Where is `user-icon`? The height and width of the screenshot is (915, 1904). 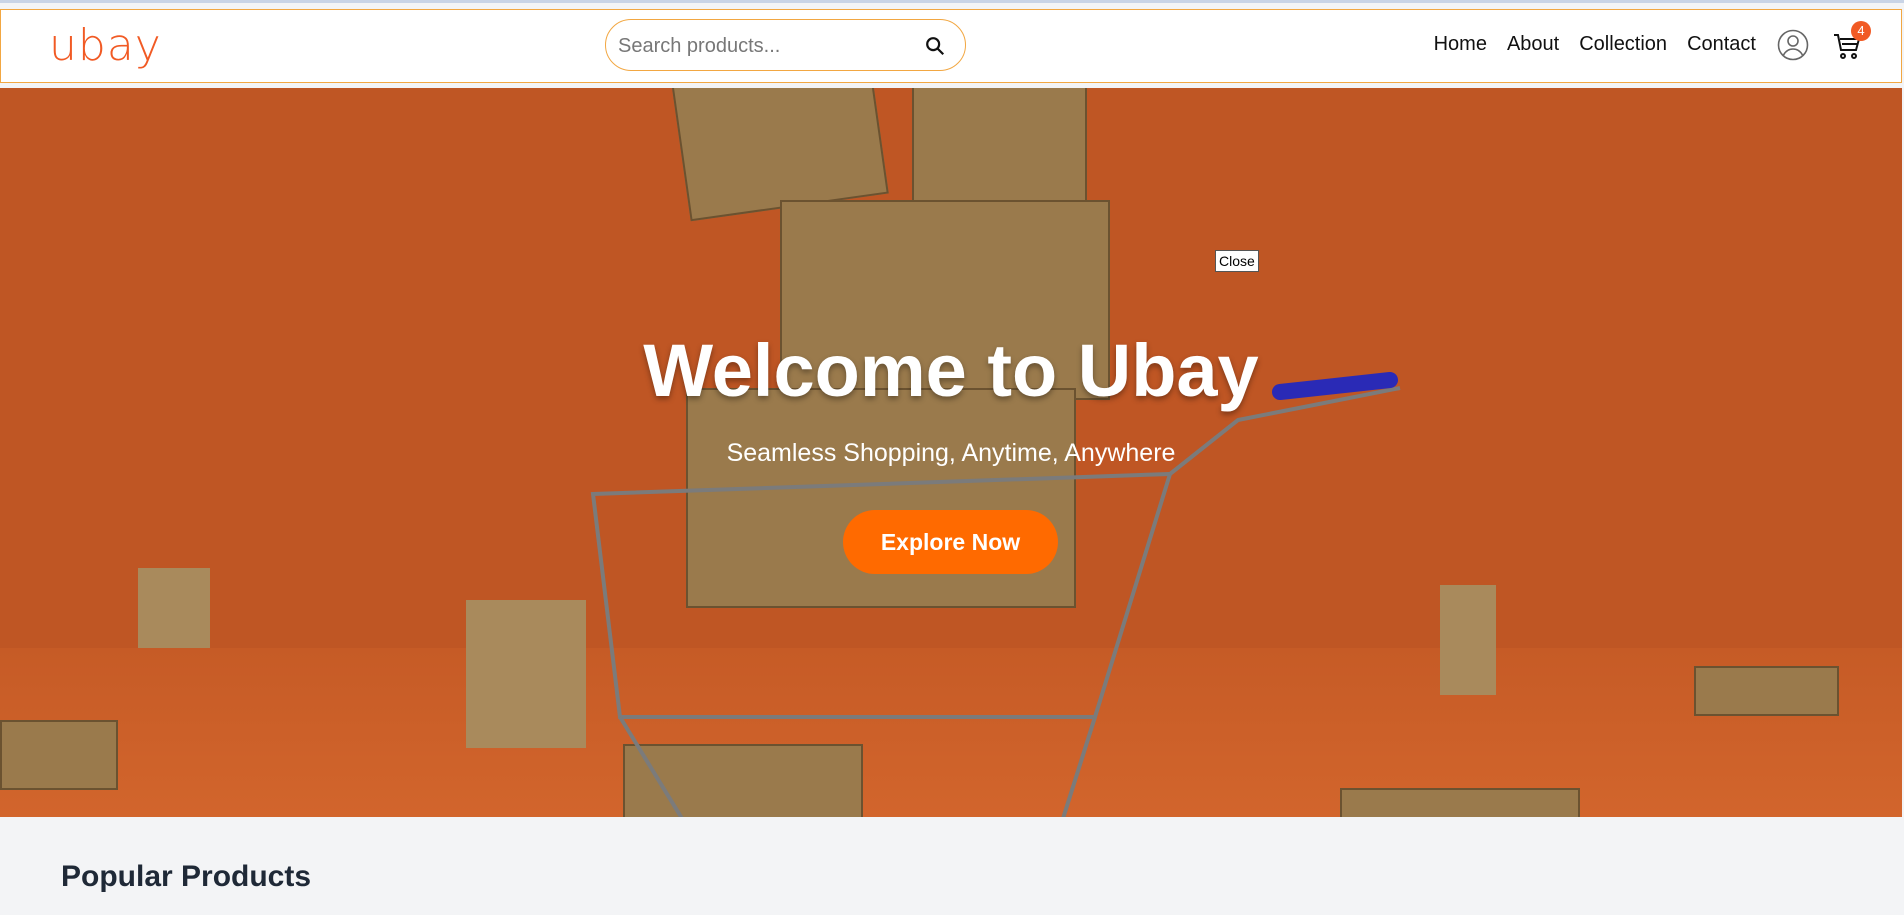
user-icon is located at coordinates (1793, 45).